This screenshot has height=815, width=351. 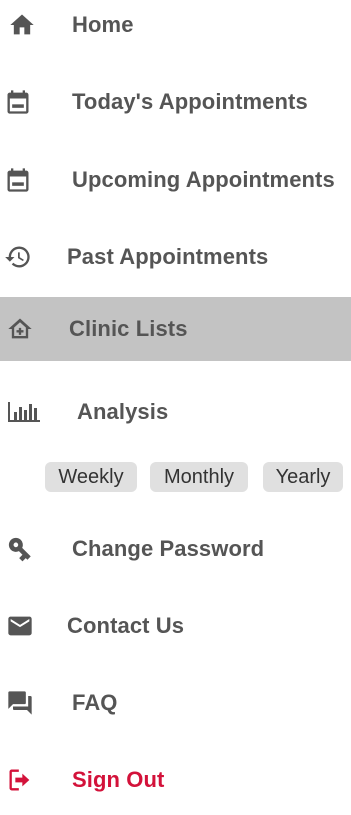 What do you see at coordinates (190, 101) in the screenshot?
I see `menu-item-label: Today's Appointments` at bounding box center [190, 101].